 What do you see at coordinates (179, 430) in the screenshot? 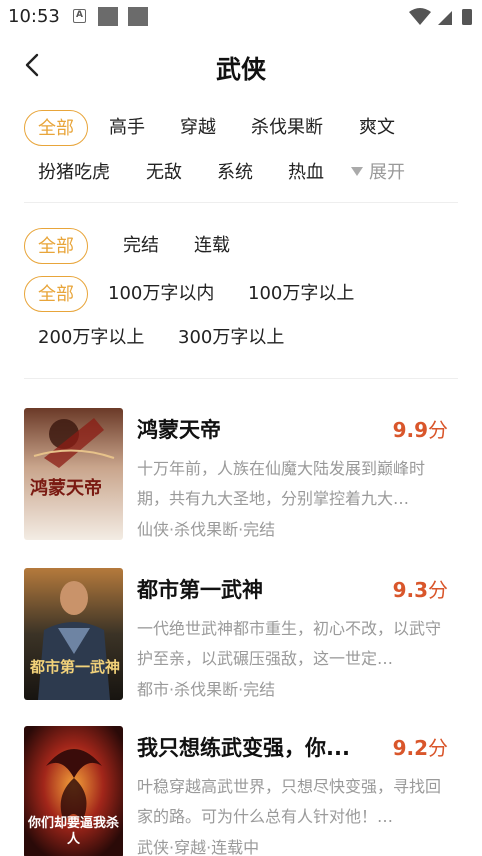
I see `book-title: 鸿蒙天帝` at bounding box center [179, 430].